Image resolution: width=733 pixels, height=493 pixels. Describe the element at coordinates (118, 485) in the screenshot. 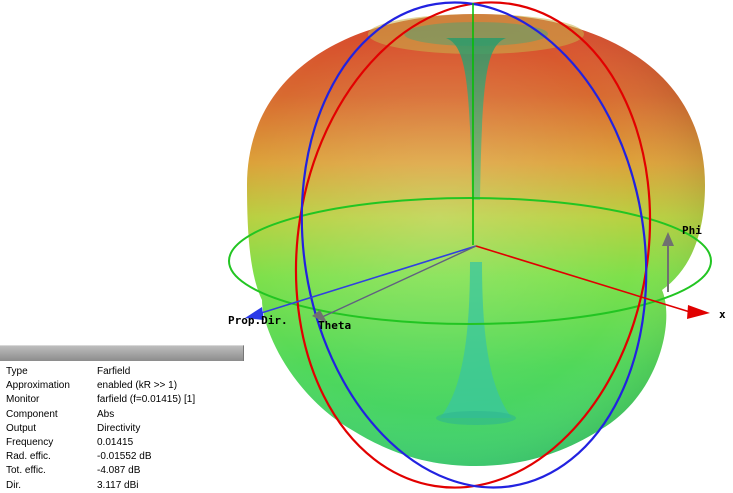

I see `info-value: 3.117 dBi` at that location.